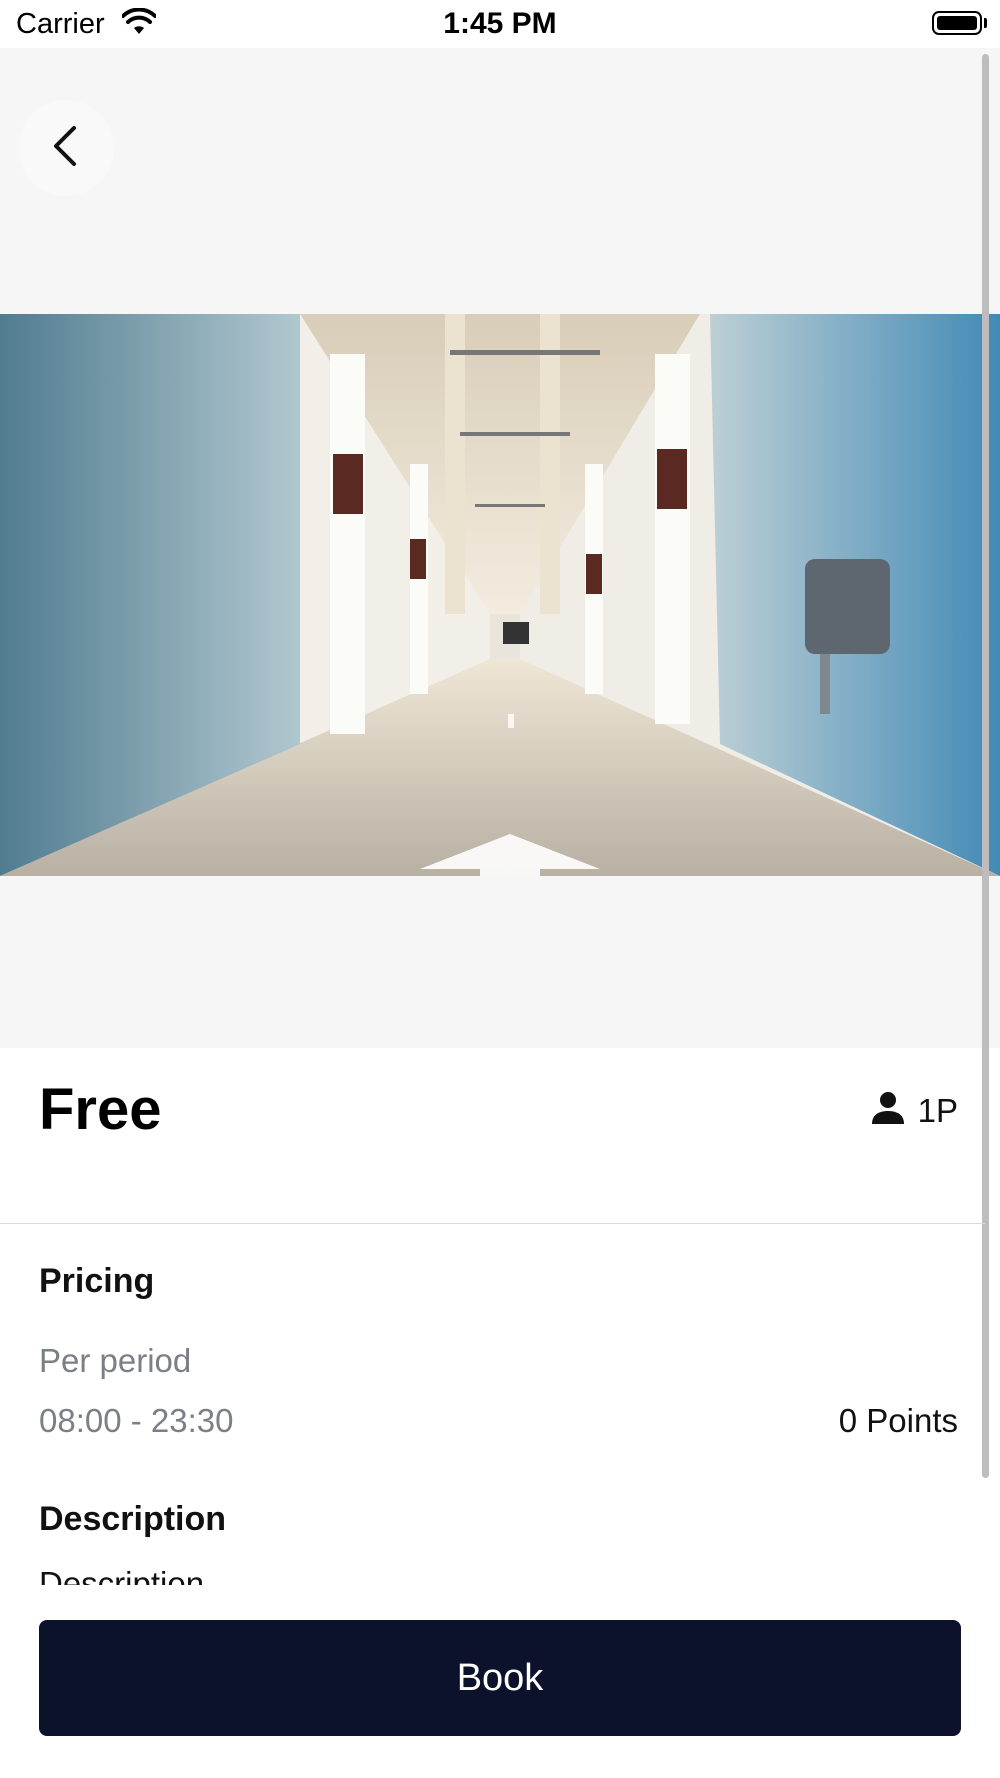  I want to click on status-bar: Carrier 1:45 PM, so click(500, 24).